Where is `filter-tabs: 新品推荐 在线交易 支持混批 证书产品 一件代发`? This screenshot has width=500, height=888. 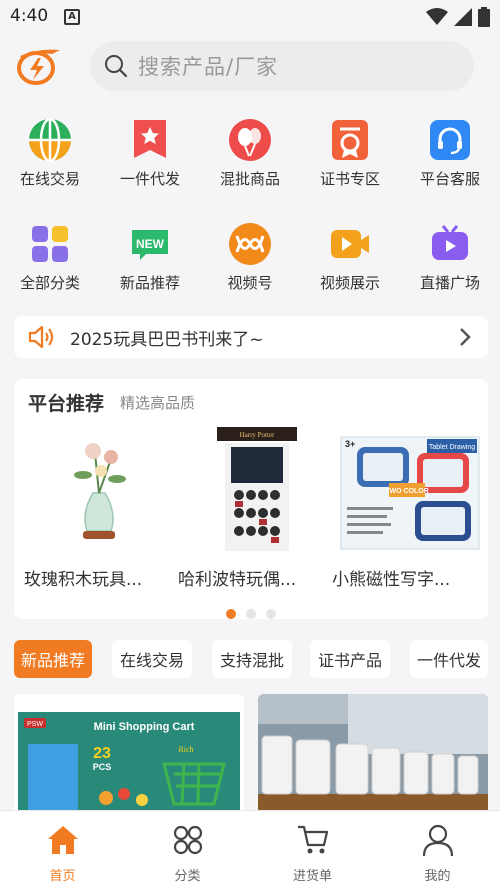 filter-tabs: 新品推荐 在线交易 支持混批 证书产品 一件代发 is located at coordinates (254, 659).